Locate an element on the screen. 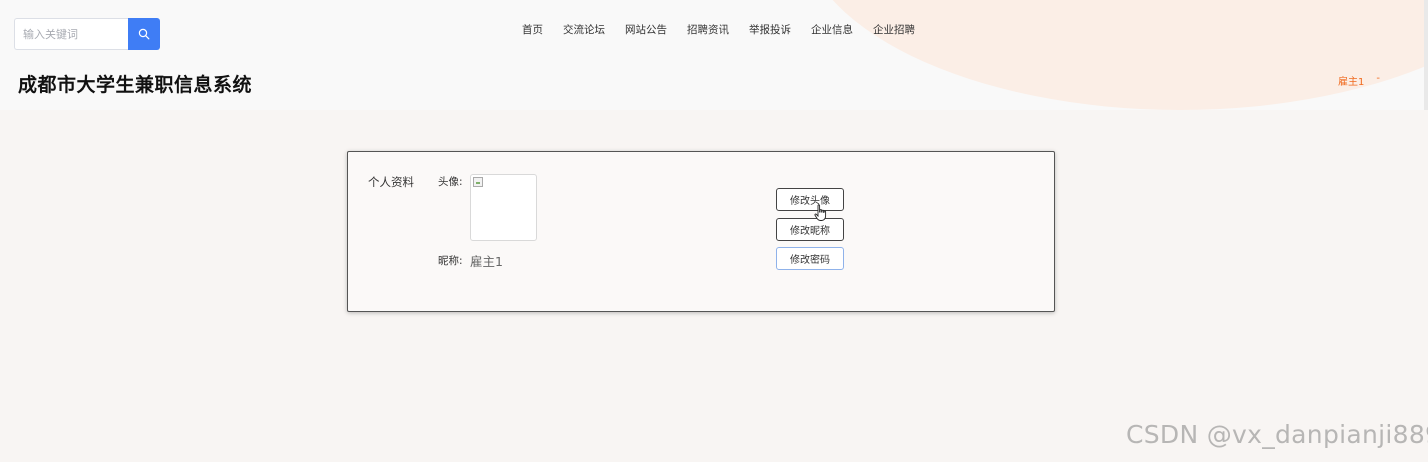  site-title: 成都市大学生兼职信息系统 is located at coordinates (135, 85).